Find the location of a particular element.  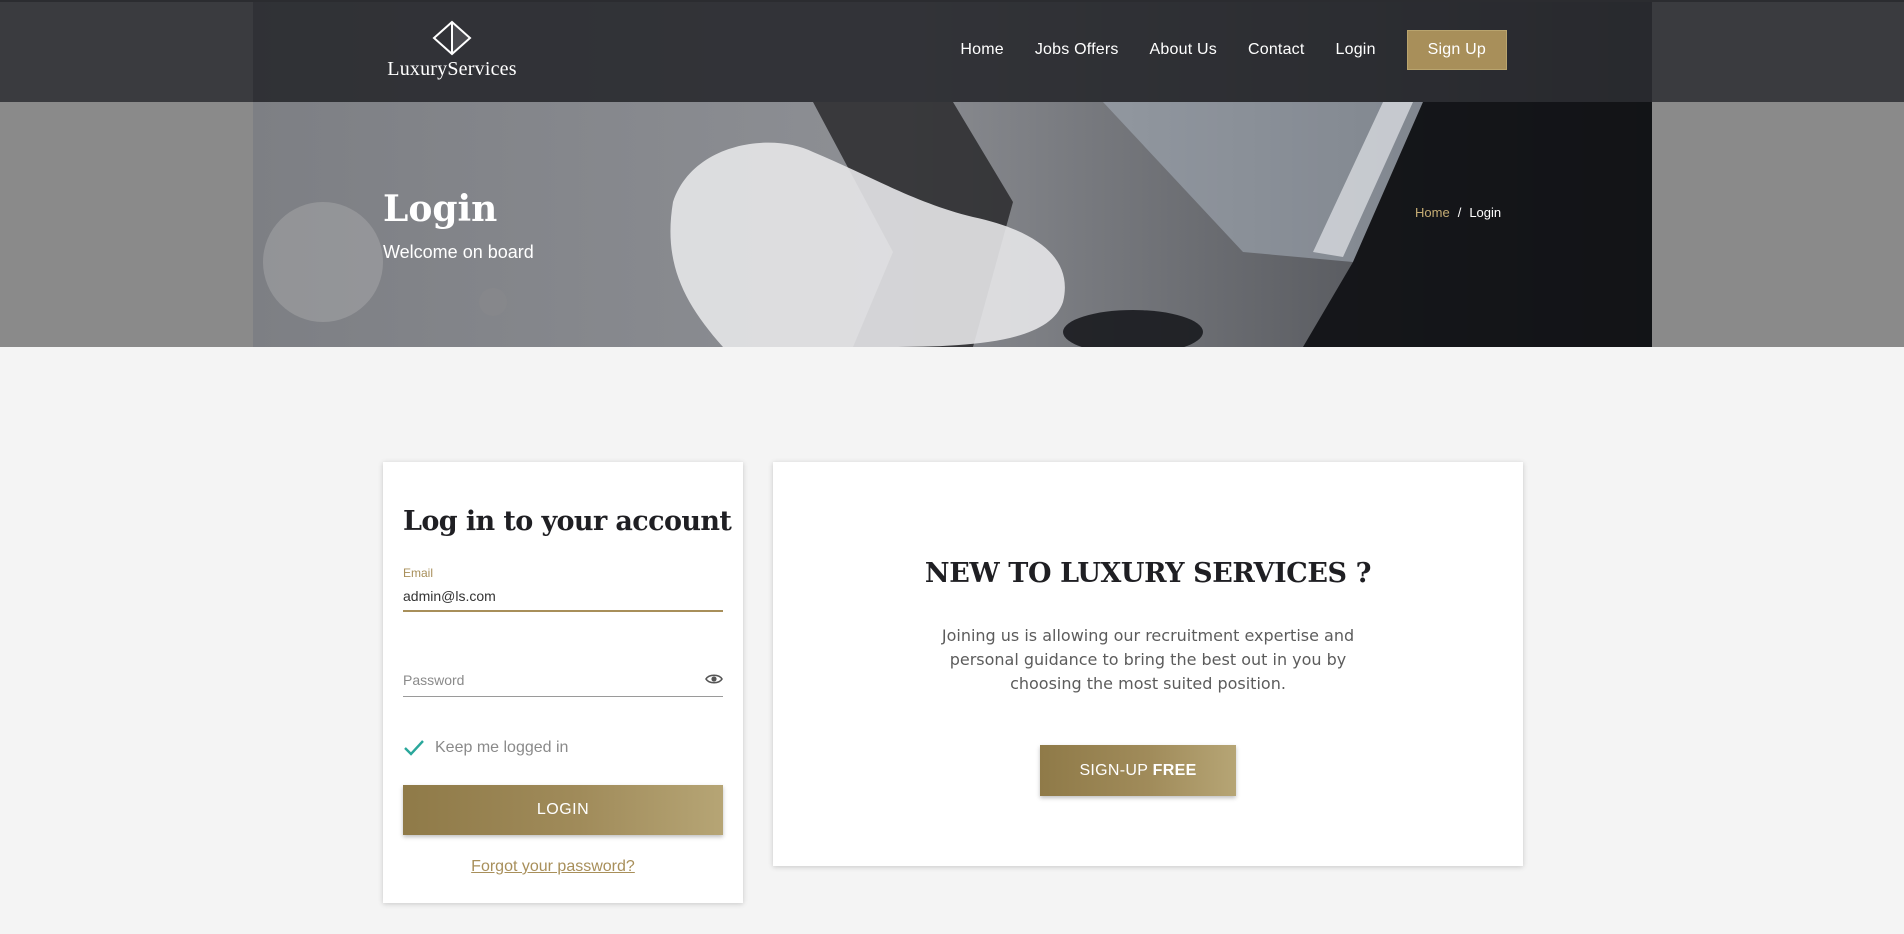

signup-button-prefix: SIGN-UP is located at coordinates (1113, 770).